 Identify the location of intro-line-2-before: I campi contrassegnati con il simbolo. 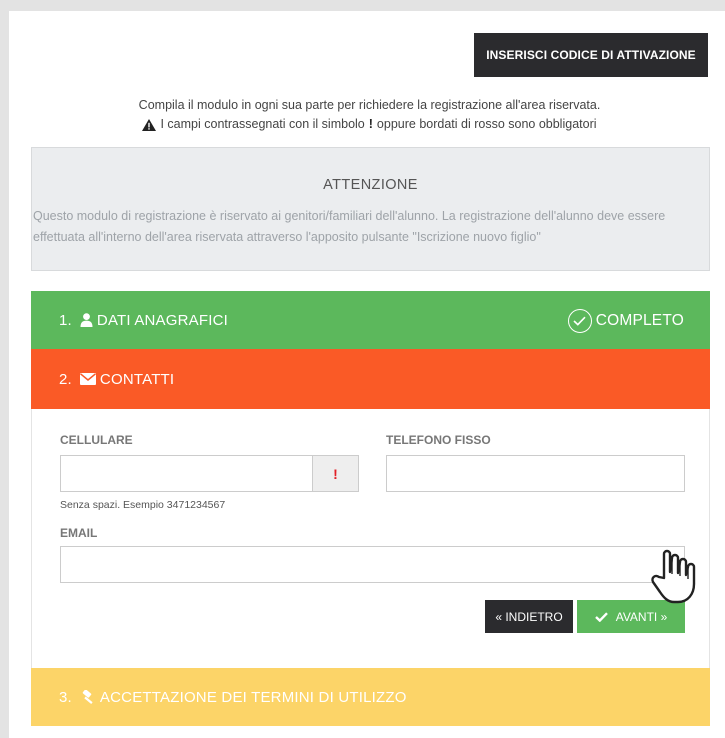
(262, 124).